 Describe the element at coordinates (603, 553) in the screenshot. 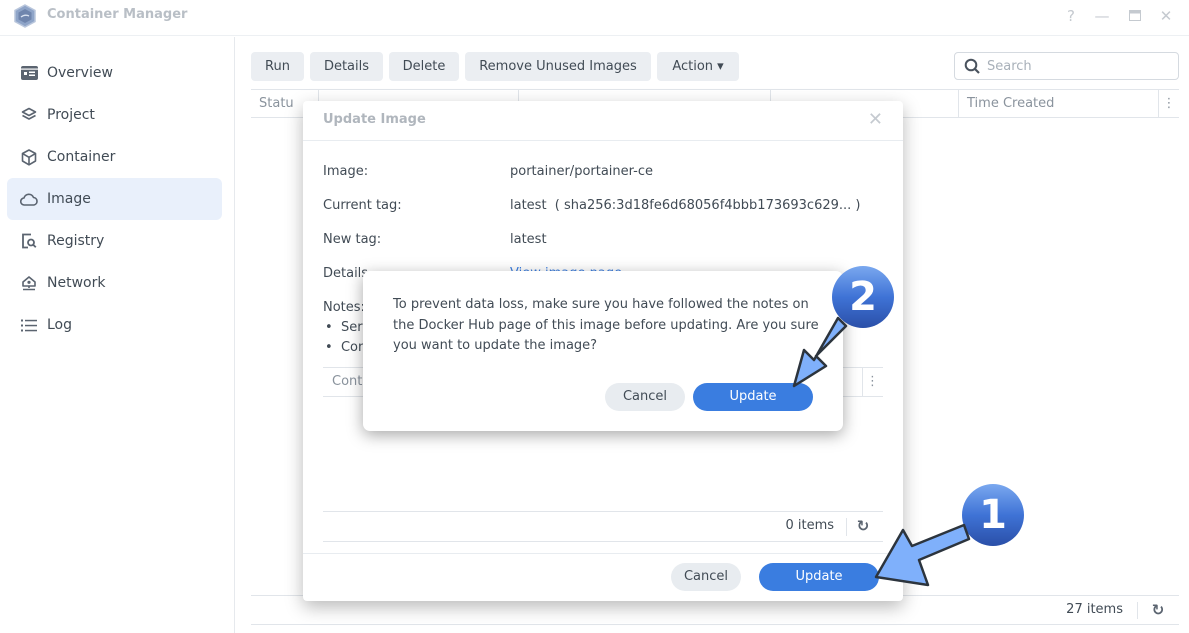

I see `dialog-footer-divider` at that location.